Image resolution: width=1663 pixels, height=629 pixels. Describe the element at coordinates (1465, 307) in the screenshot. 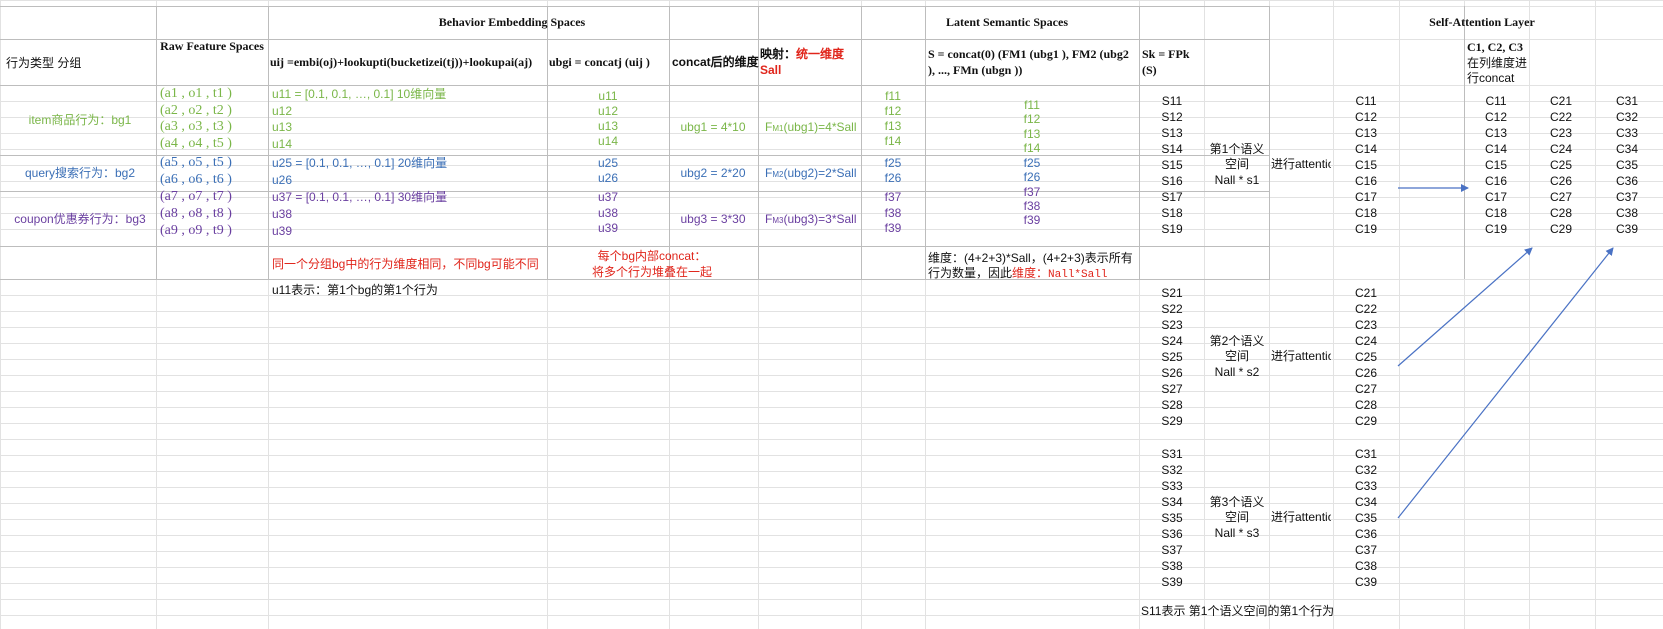

I see `arrow-c2-to-concat` at that location.